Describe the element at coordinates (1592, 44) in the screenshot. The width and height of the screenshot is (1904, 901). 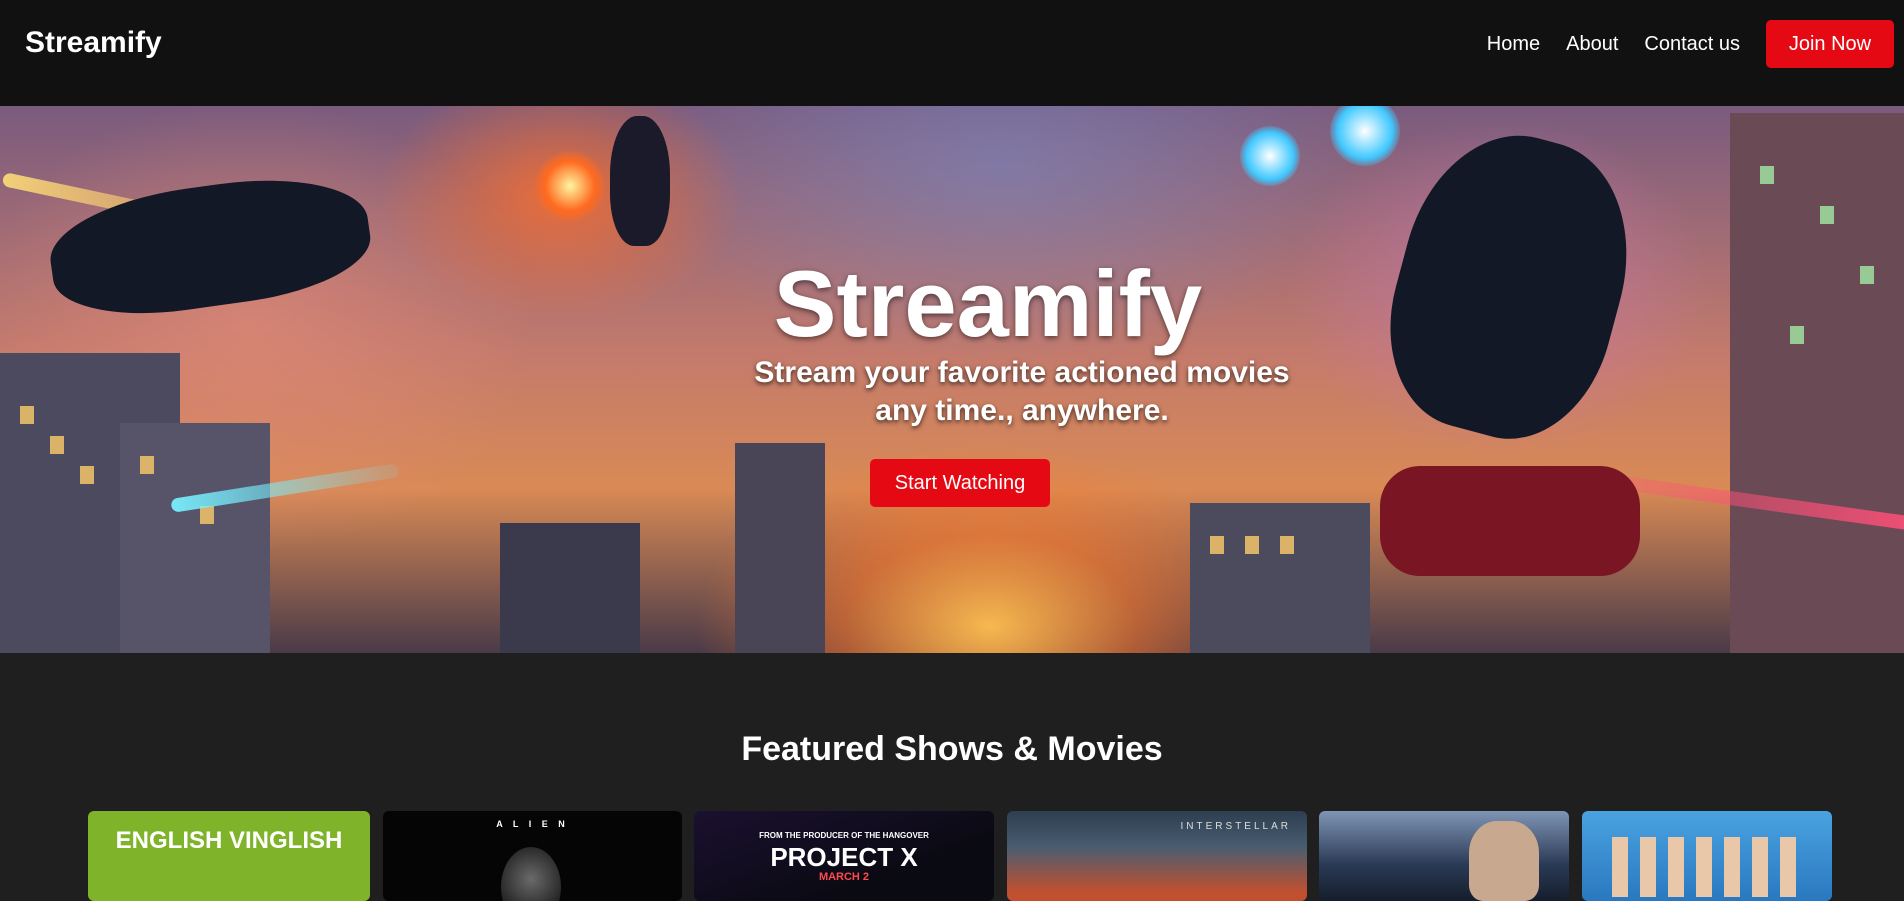
I see `nav-about-link: About` at that location.